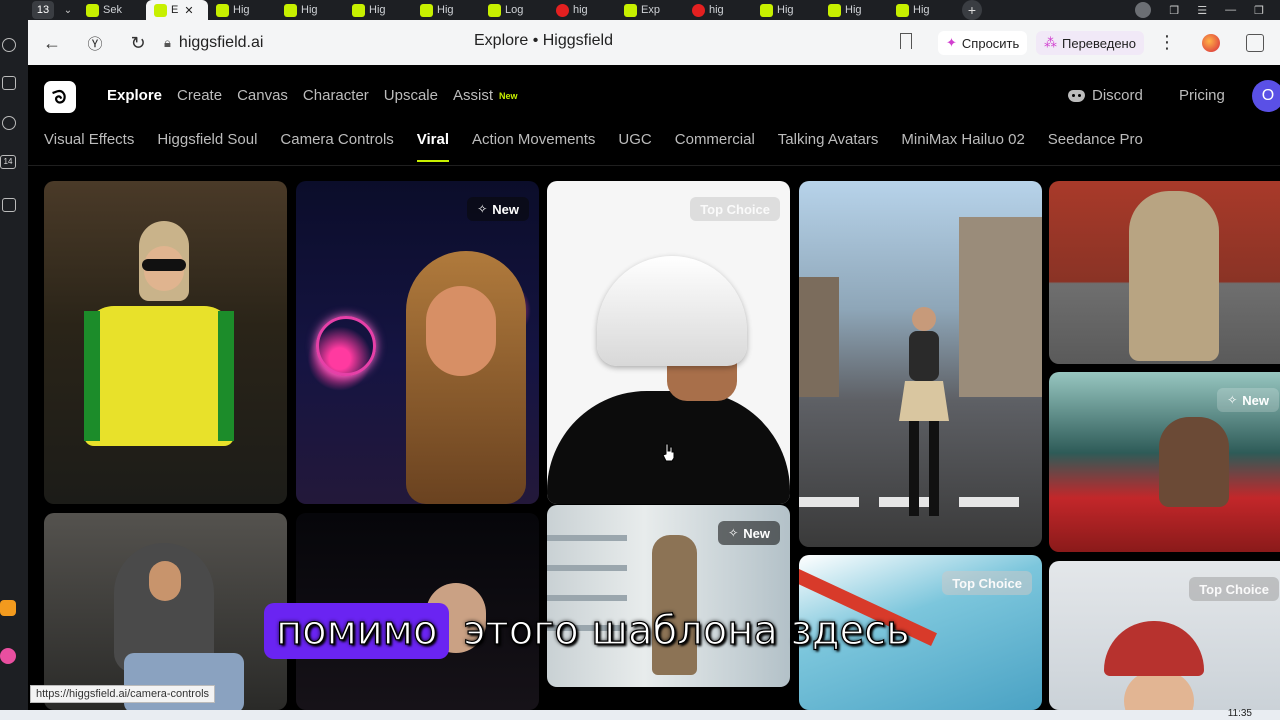 Image resolution: width=1280 pixels, height=720 pixels. What do you see at coordinates (473, 95) in the screenshot?
I see `nav-assist: Assist` at bounding box center [473, 95].